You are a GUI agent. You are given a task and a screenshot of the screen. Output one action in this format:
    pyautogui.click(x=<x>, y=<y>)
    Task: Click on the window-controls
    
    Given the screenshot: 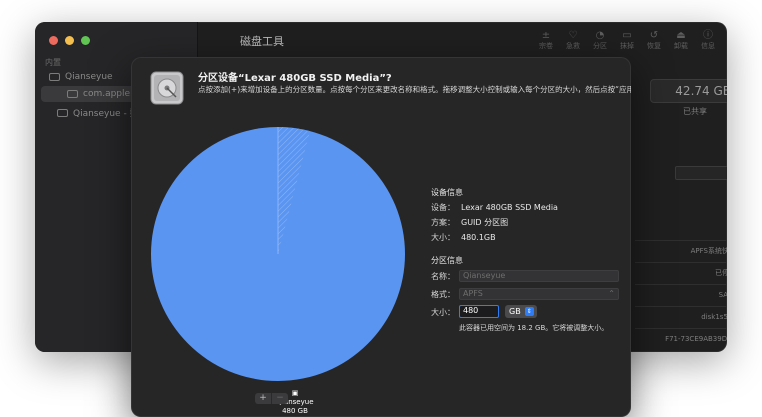 What is the action you would take?
    pyautogui.click(x=69, y=40)
    